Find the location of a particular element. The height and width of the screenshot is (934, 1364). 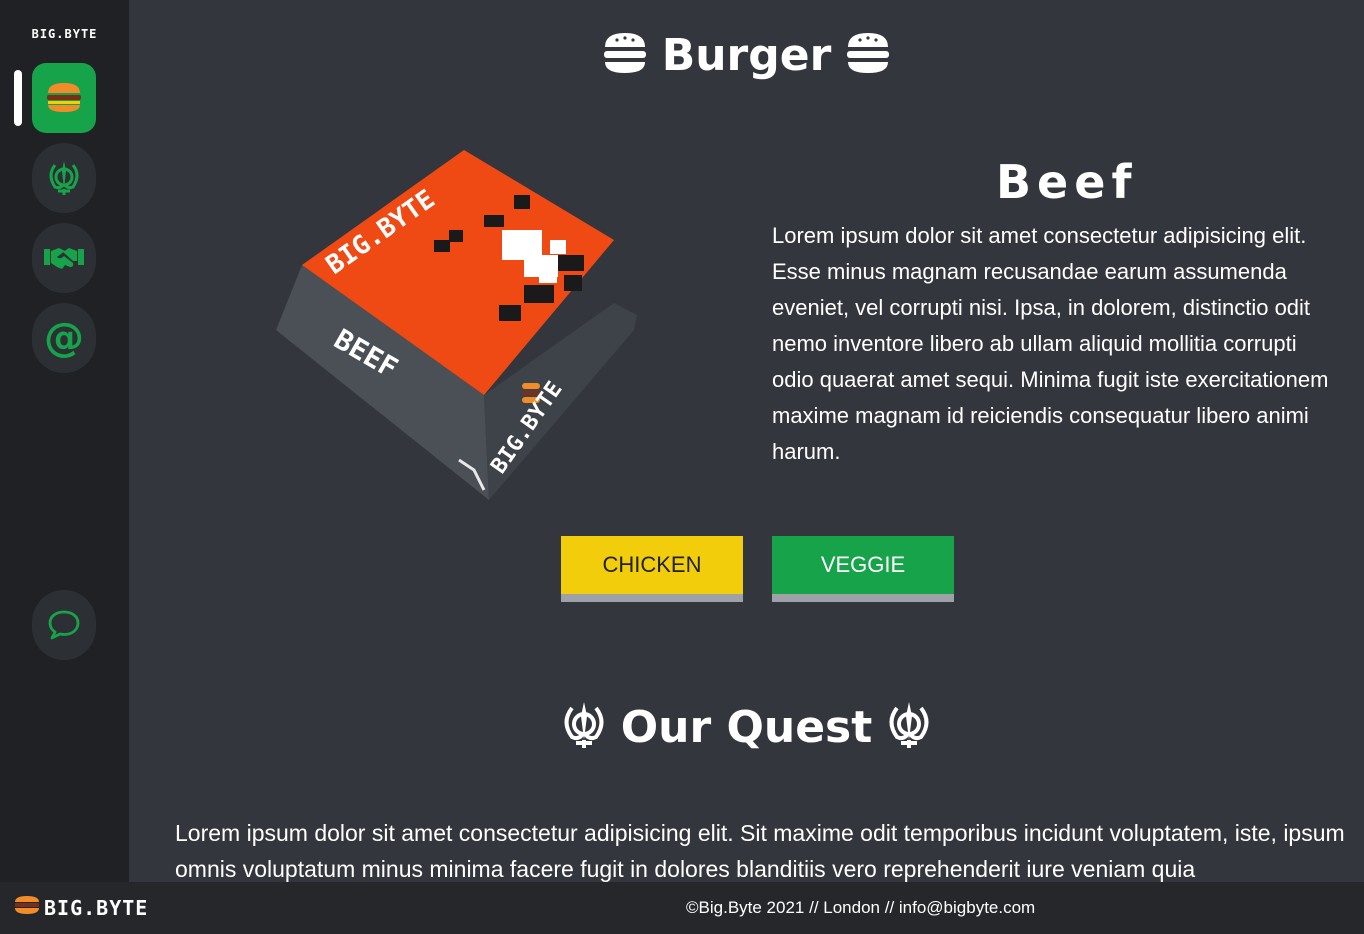

nav-partners-button is located at coordinates (64, 258).